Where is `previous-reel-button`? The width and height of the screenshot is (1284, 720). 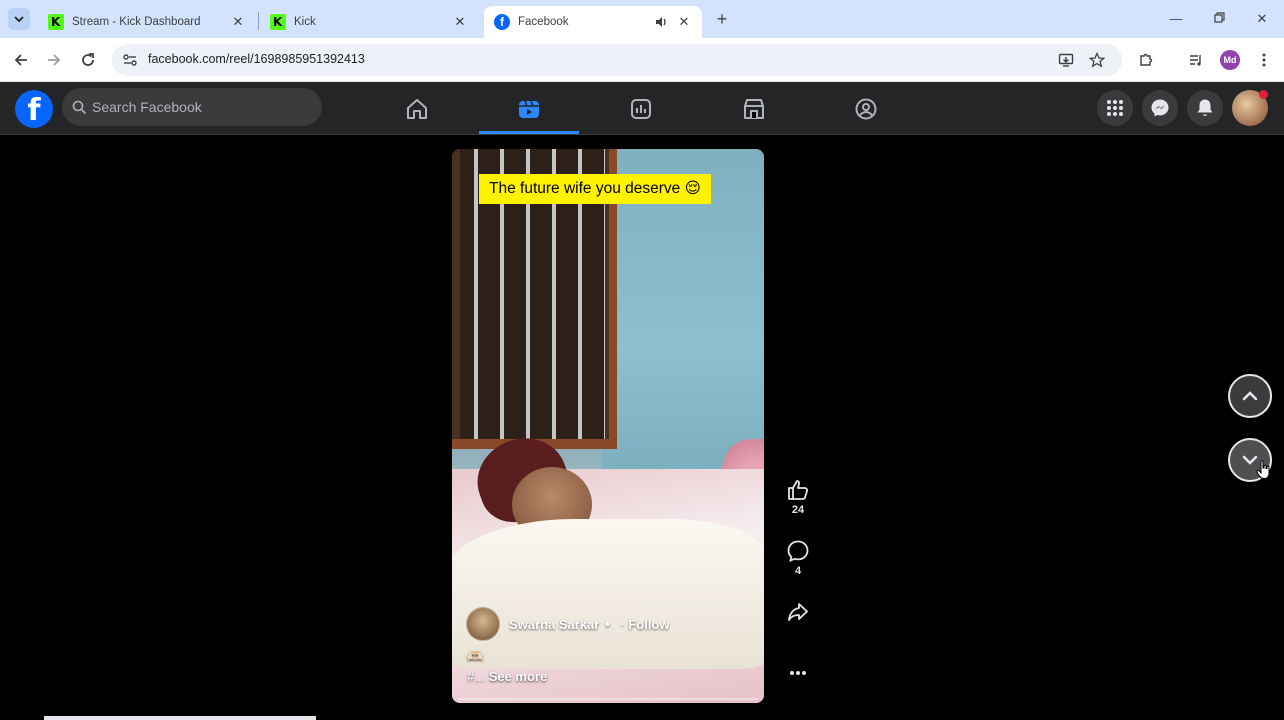
previous-reel-button is located at coordinates (1250, 396).